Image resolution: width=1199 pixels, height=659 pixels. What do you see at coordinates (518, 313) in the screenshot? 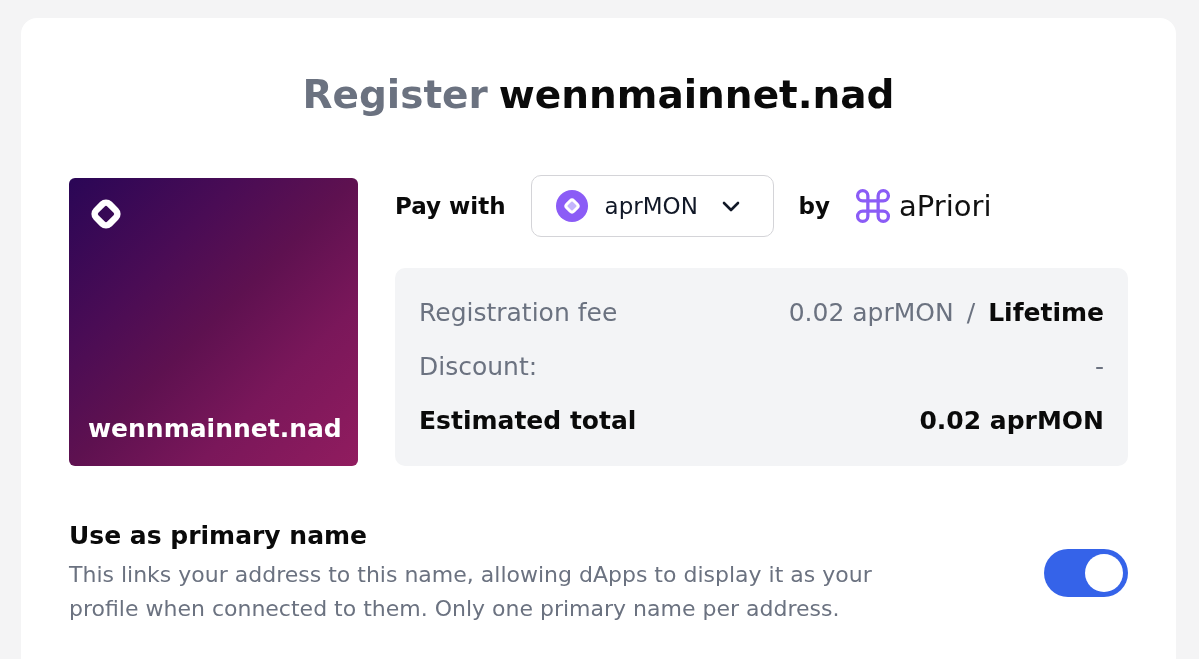
I see `fee-label: Registration fee` at bounding box center [518, 313].